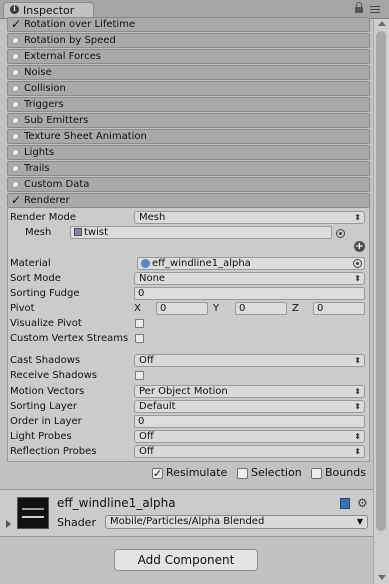 This screenshot has width=389, height=584. What do you see at coordinates (30, 263) in the screenshot?
I see `material-label: Material` at bounding box center [30, 263].